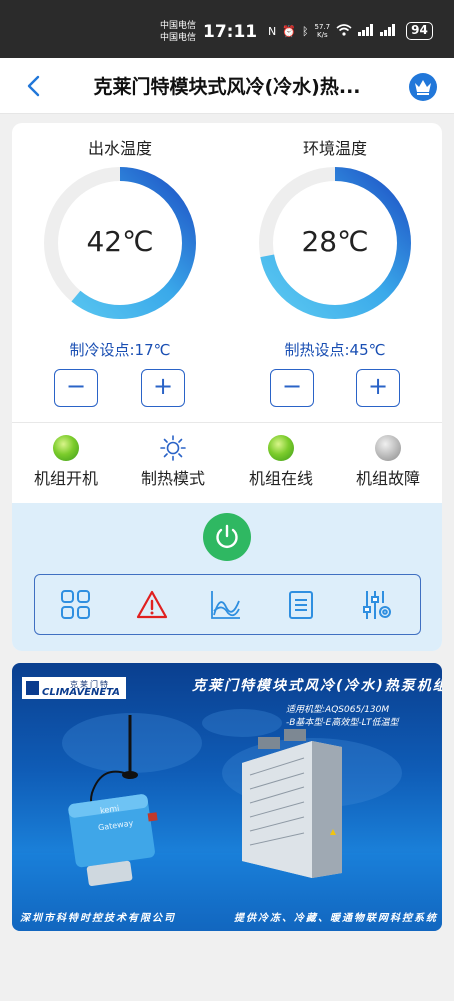  What do you see at coordinates (120, 350) in the screenshot?
I see `cooling-setpoint-label: 制冷设点:17℃` at bounding box center [120, 350].